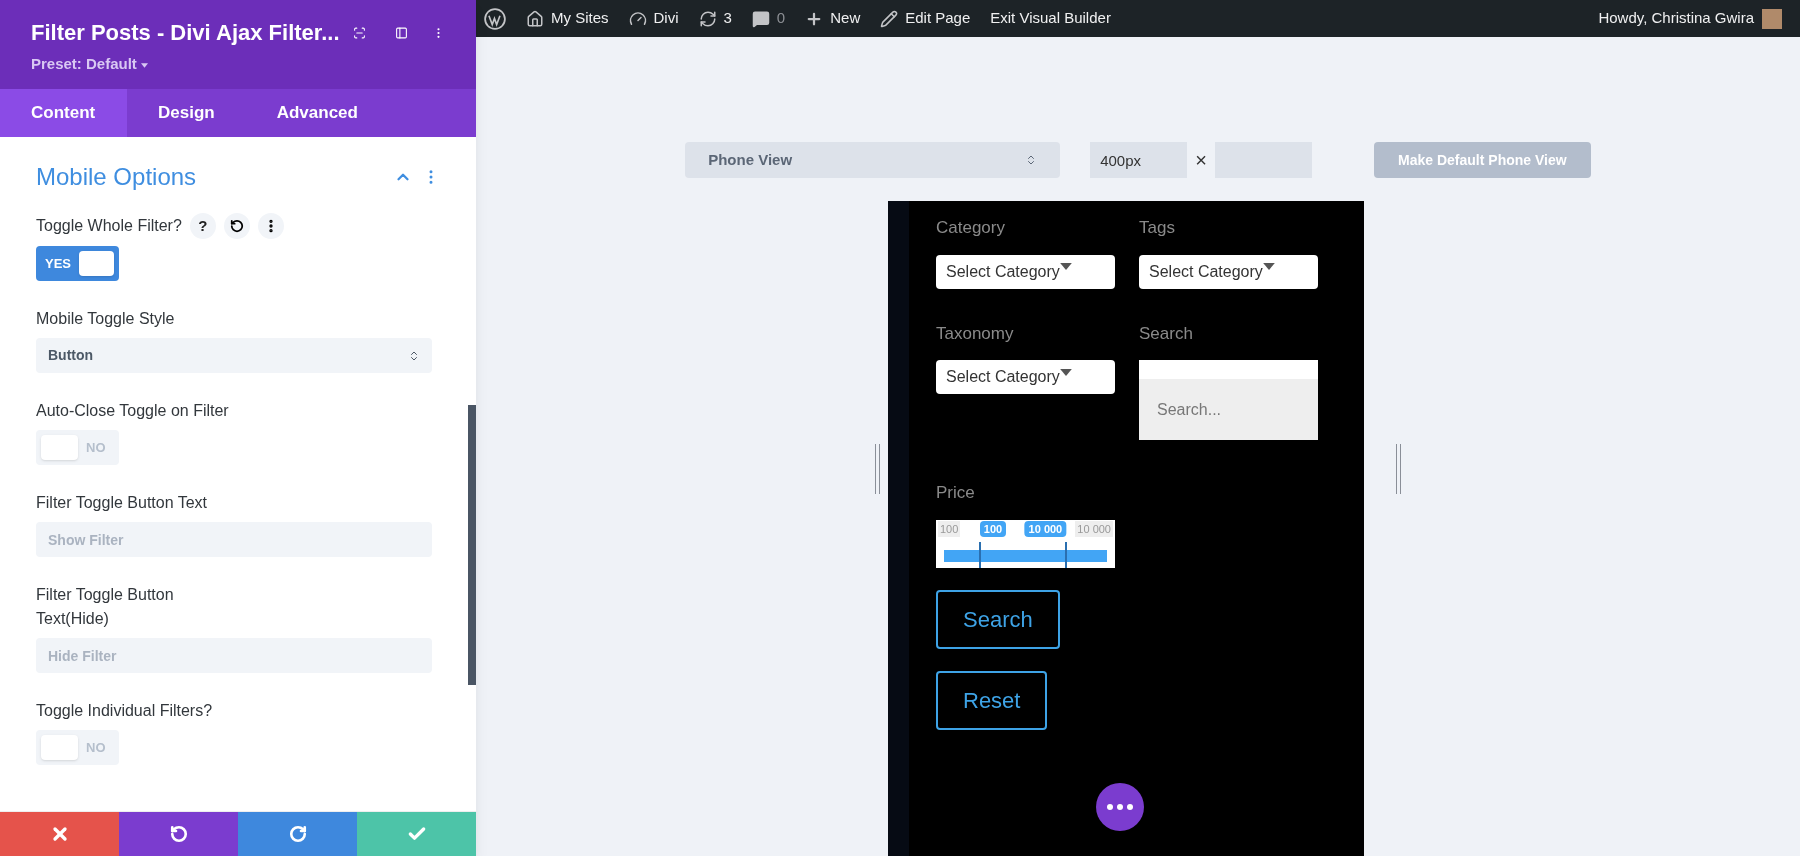 This screenshot has height=856, width=1800. What do you see at coordinates (1157, 228) in the screenshot?
I see `filter-label: Tags` at bounding box center [1157, 228].